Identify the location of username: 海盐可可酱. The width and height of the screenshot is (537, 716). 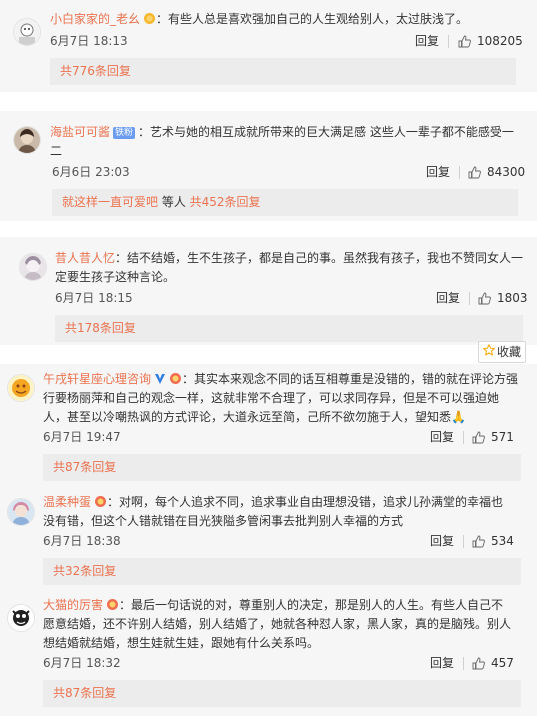
(80, 132).